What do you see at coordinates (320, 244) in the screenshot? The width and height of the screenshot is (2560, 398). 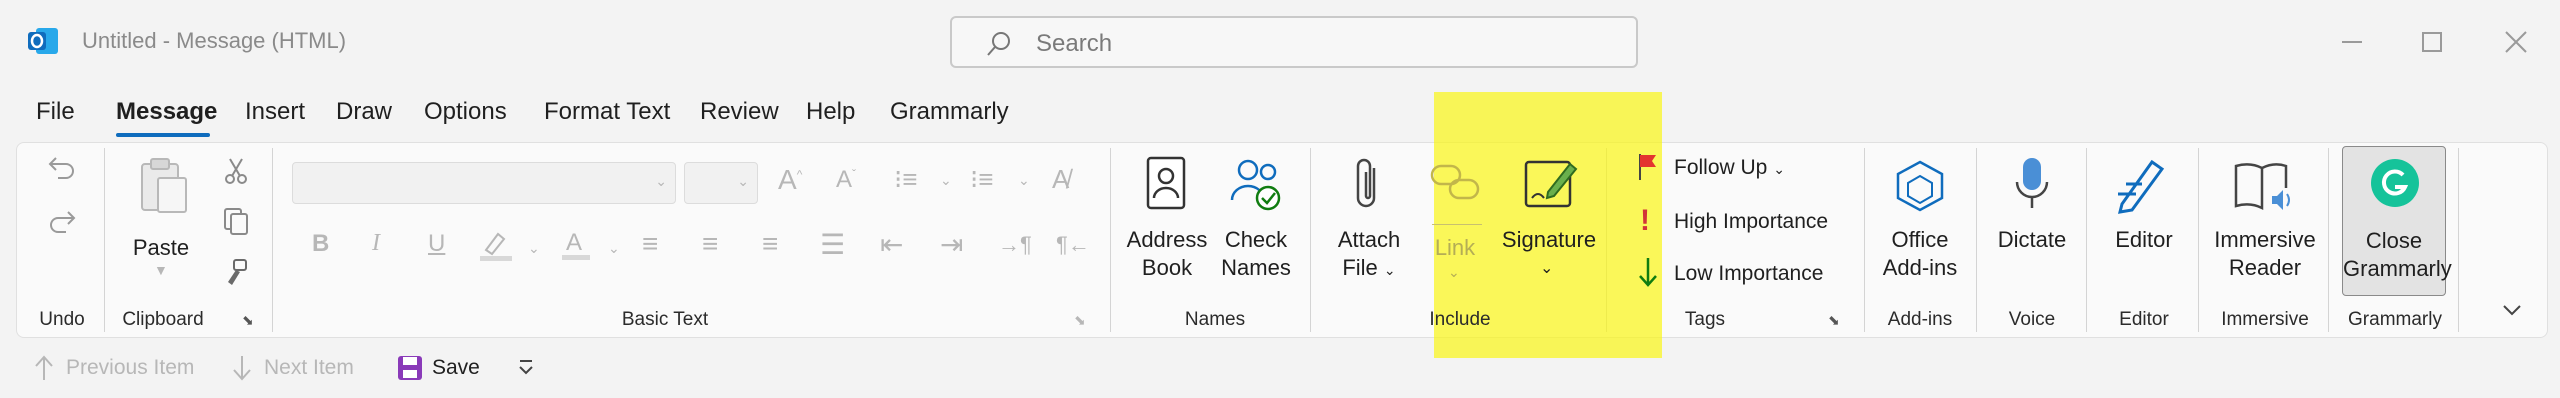 I see `bold-button: B` at bounding box center [320, 244].